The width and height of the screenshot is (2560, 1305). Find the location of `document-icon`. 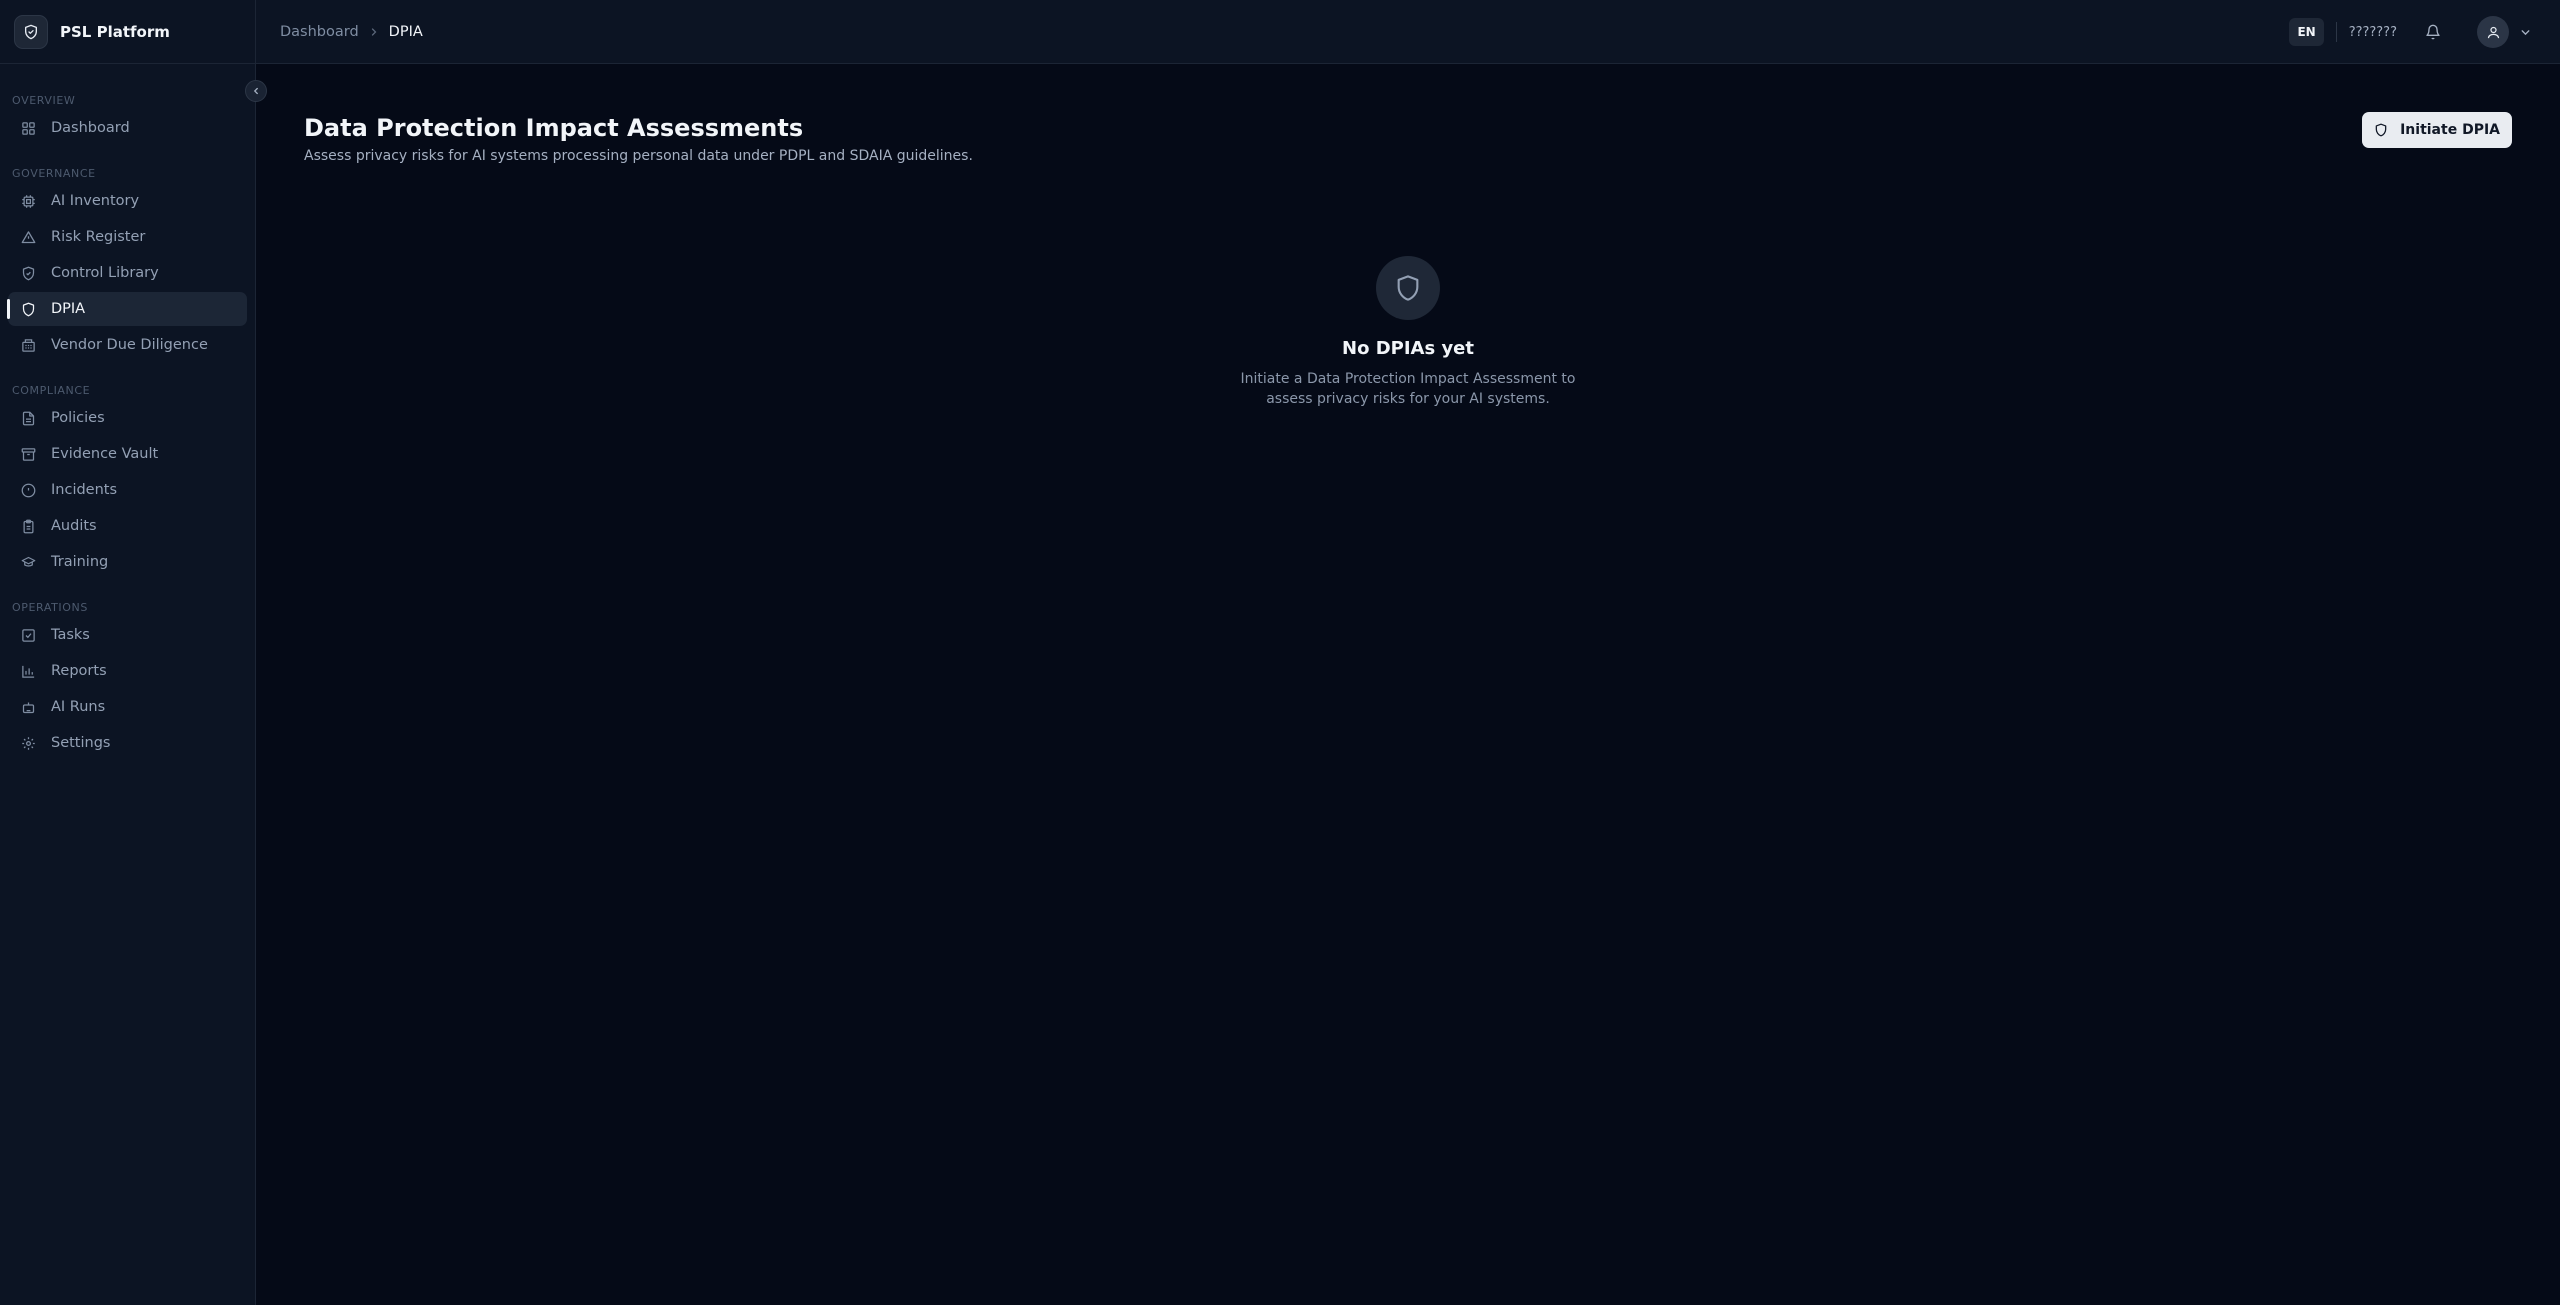

document-icon is located at coordinates (28, 418).